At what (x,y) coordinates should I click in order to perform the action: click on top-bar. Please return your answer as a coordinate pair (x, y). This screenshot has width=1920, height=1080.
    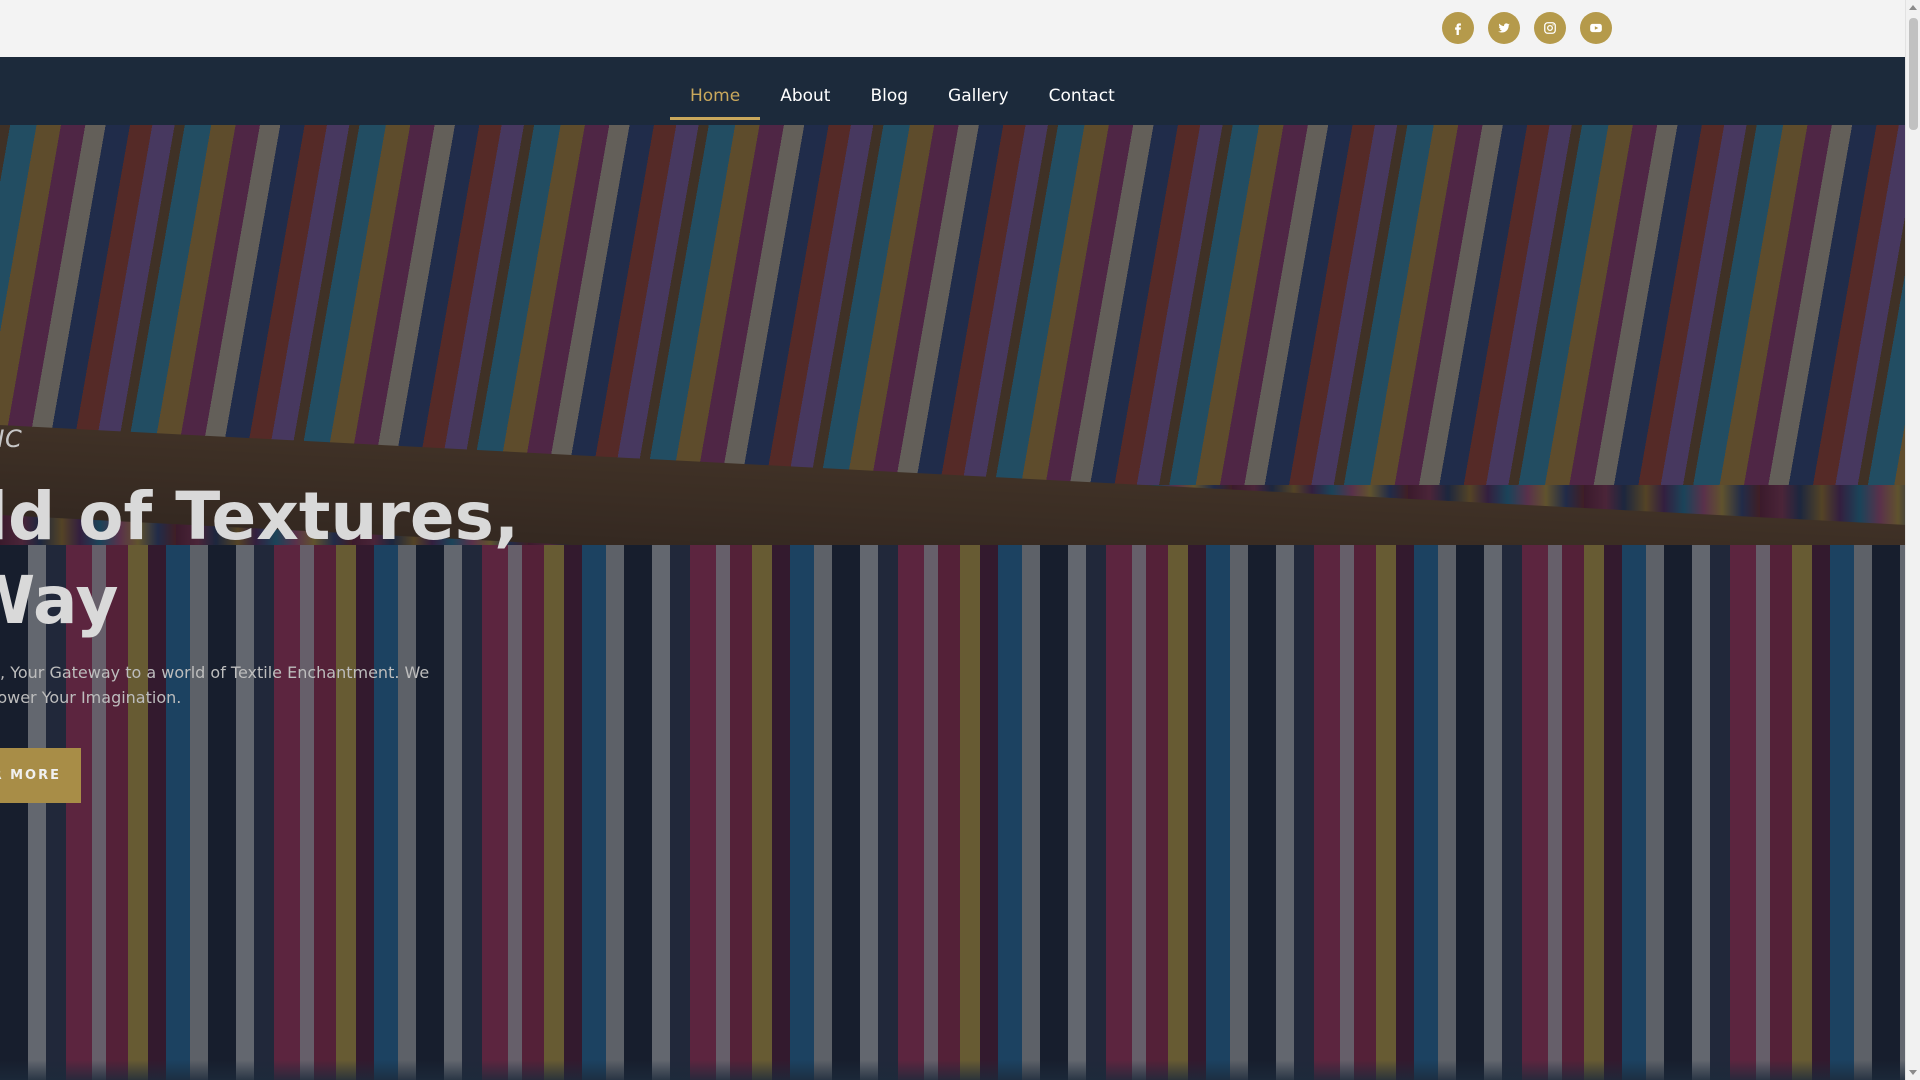
    Looking at the image, I should click on (952, 28).